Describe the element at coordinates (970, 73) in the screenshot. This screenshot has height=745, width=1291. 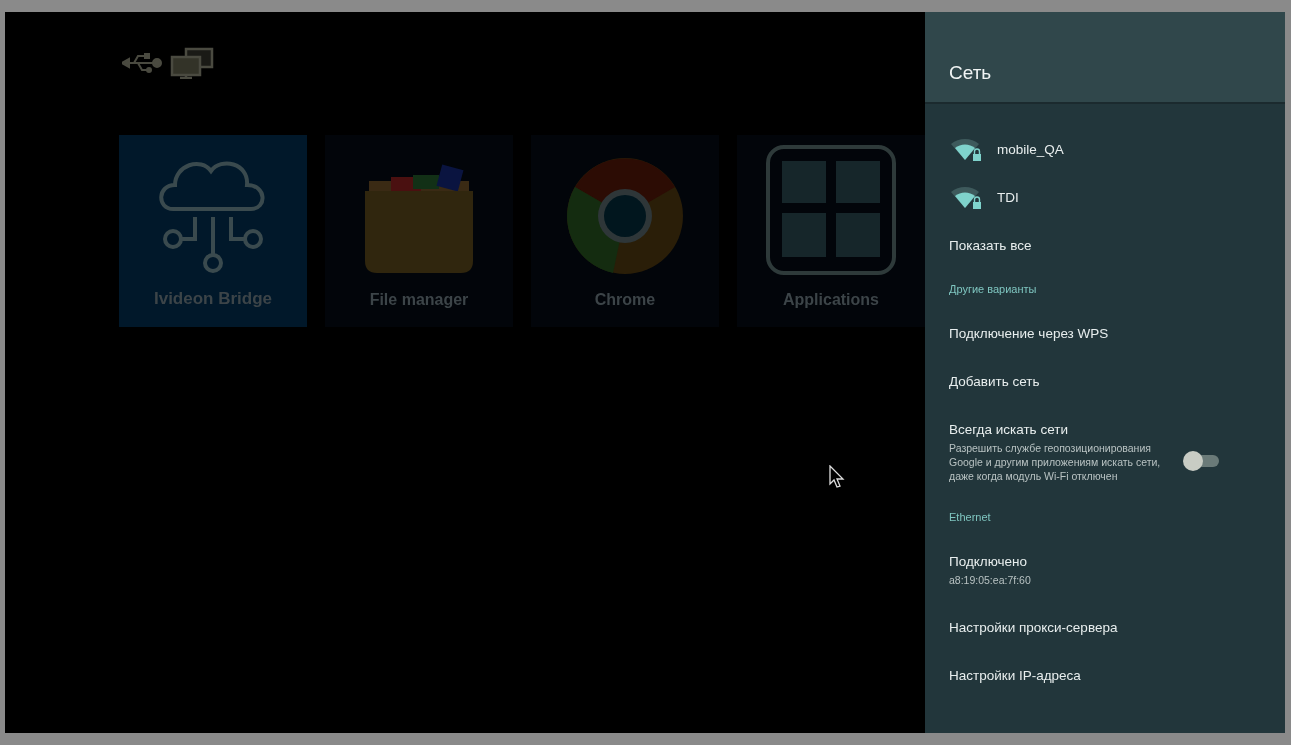
I see `panel-title: Сеть` at that location.